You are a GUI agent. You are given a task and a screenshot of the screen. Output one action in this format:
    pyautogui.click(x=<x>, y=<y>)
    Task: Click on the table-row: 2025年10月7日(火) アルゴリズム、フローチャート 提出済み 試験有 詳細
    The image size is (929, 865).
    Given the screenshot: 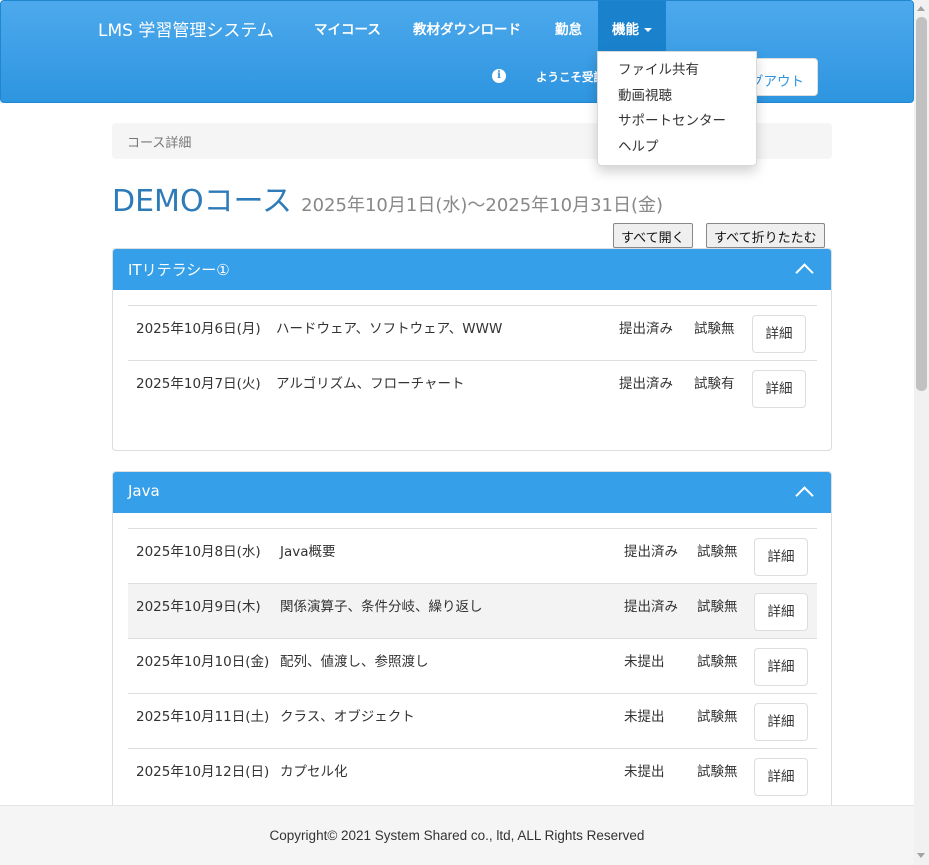 What is the action you would take?
    pyautogui.click(x=472, y=387)
    